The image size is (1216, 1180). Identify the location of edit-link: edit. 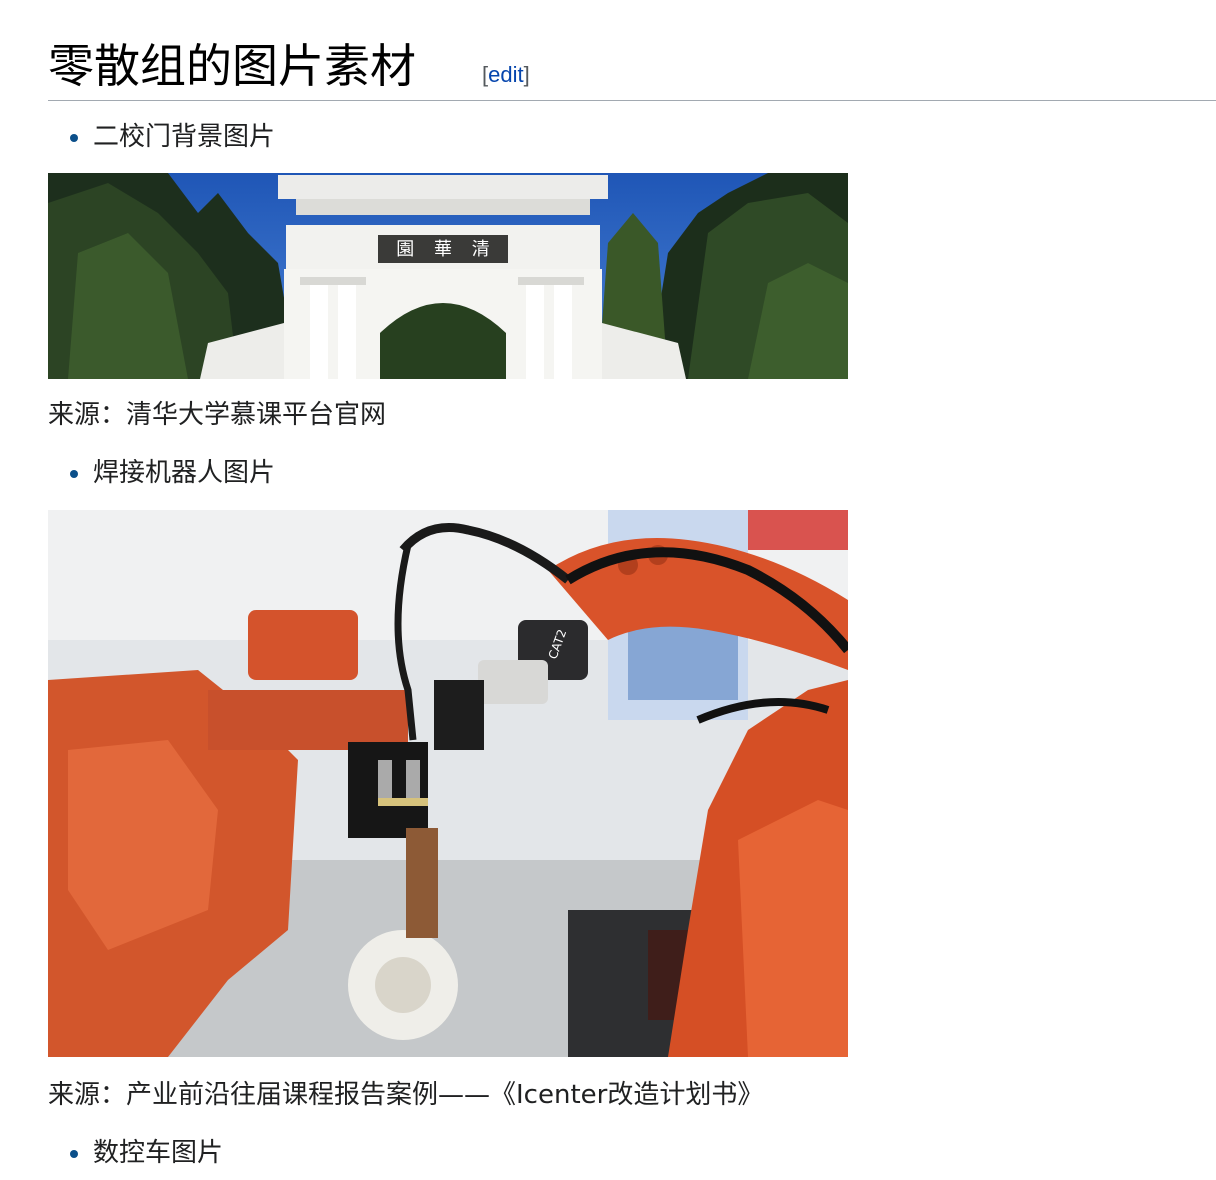
(505, 74).